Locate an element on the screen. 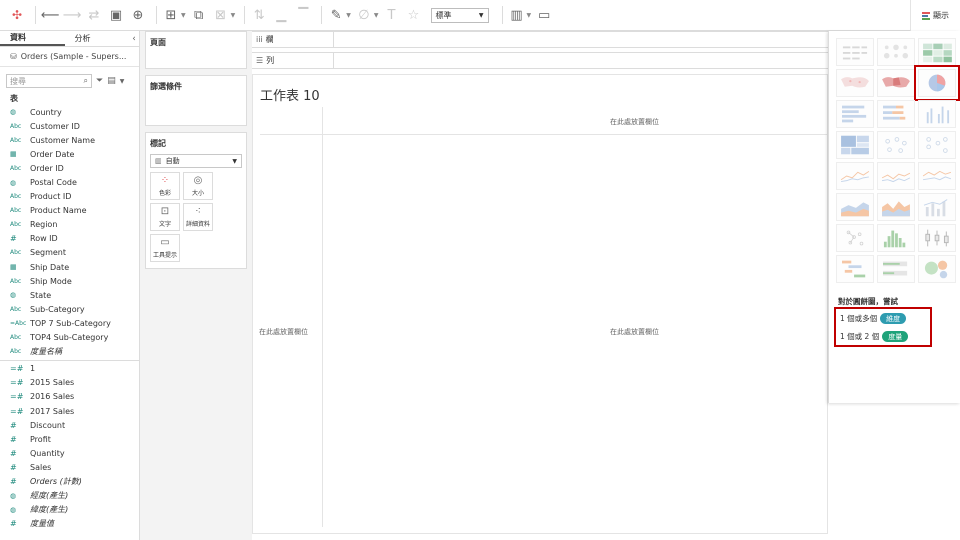  filled-map-thumb is located at coordinates (896, 83).